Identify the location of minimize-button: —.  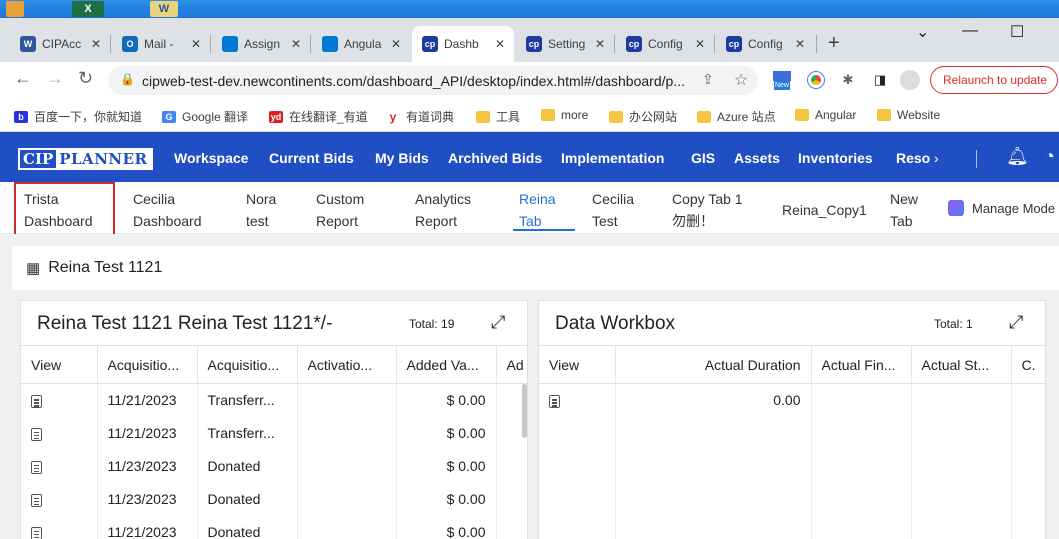
(970, 31).